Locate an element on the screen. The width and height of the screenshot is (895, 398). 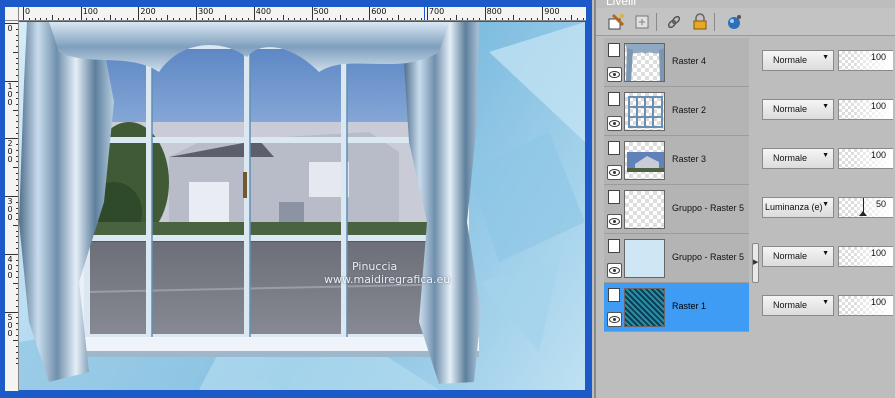
layer-name: Gruppo - Raster 5 is located at coordinates (708, 208).